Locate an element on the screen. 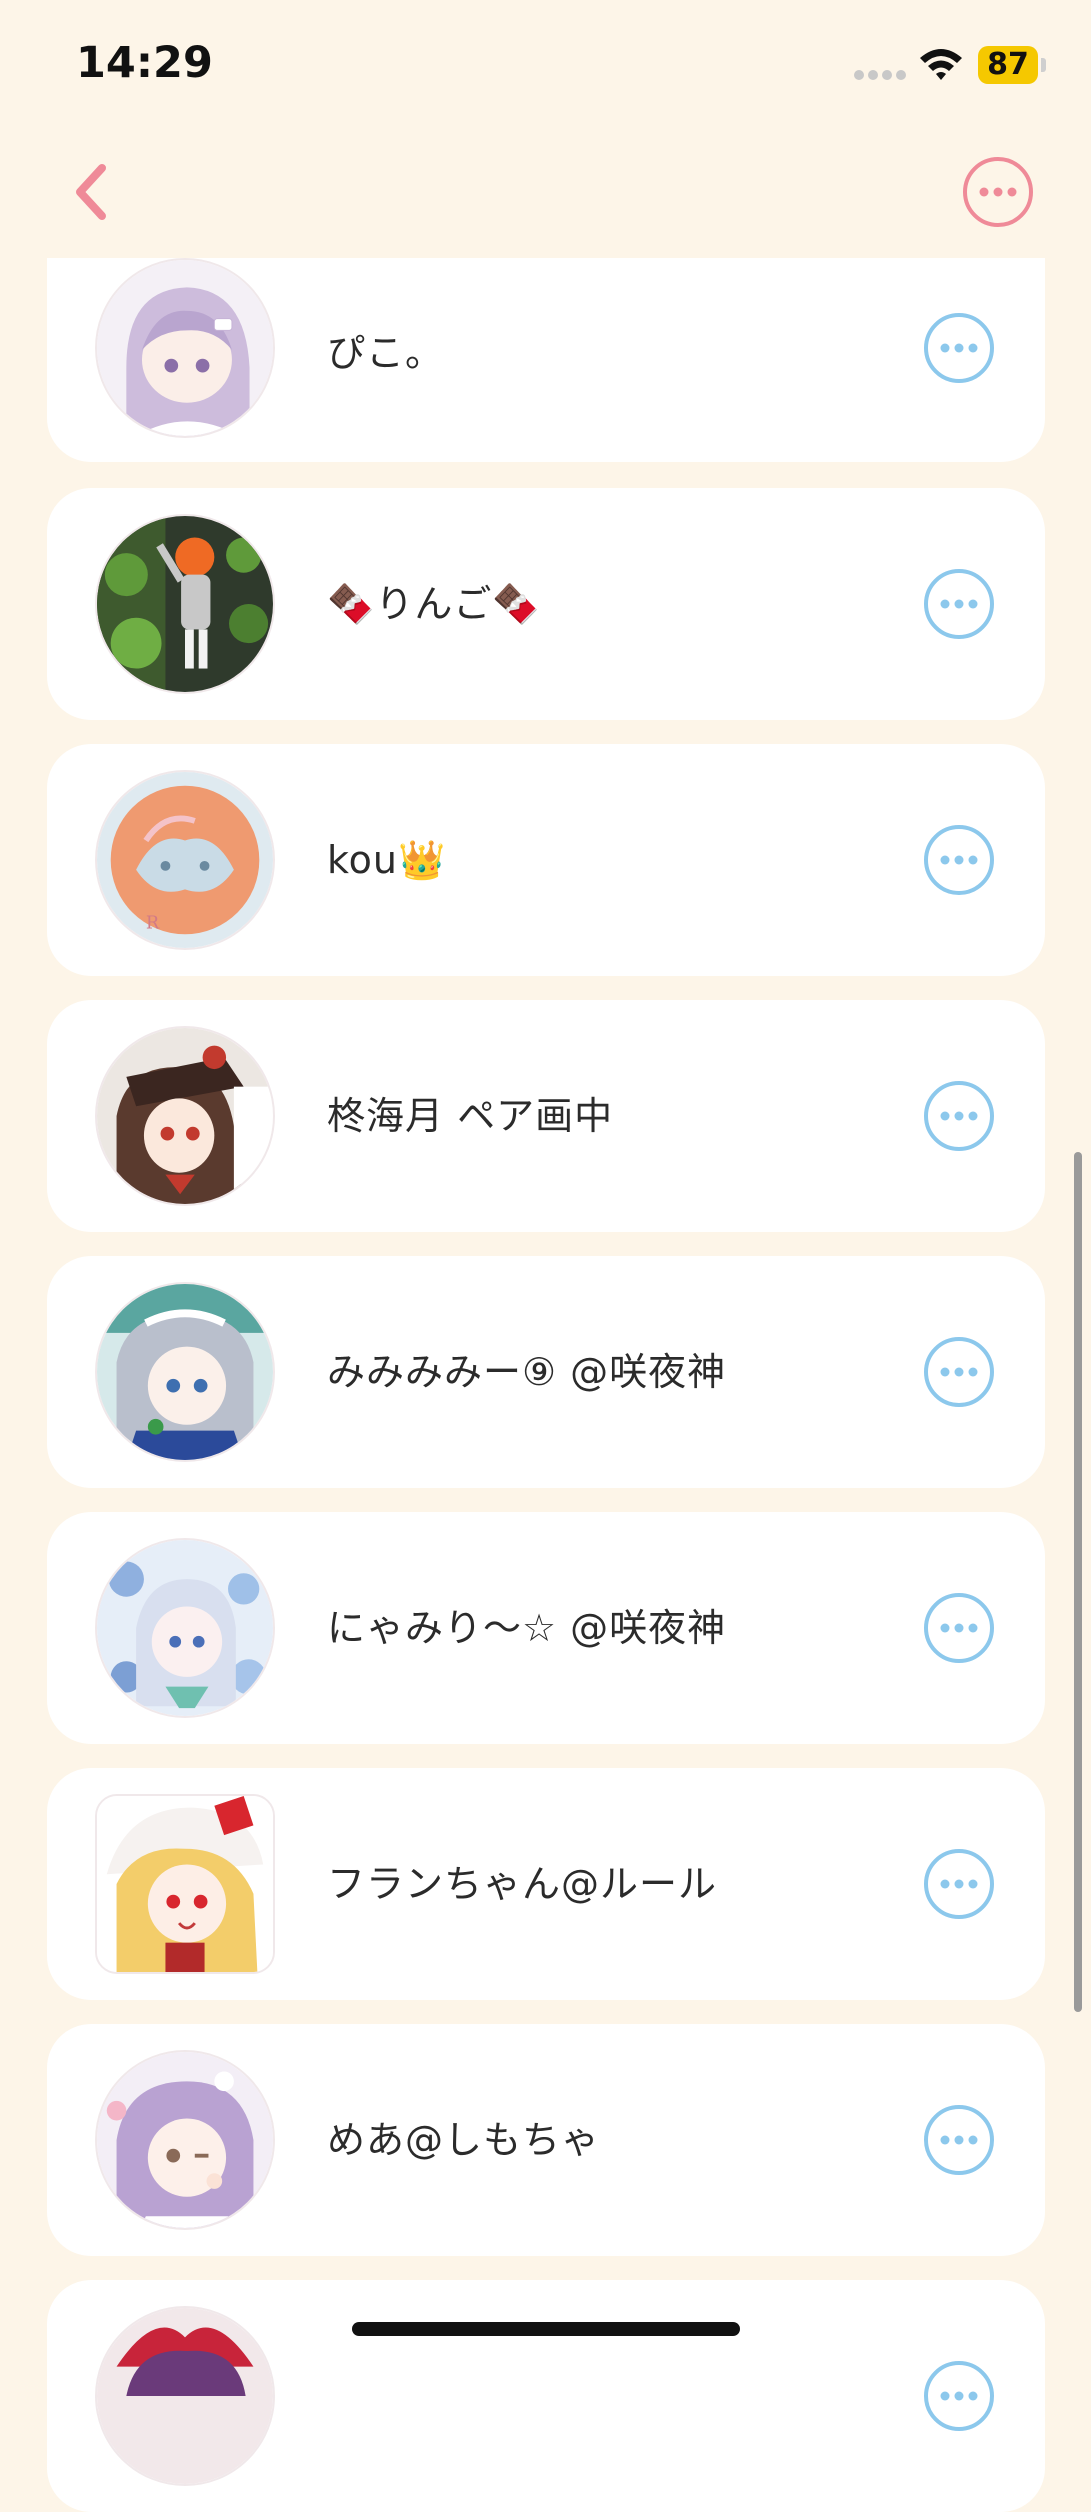 The height and width of the screenshot is (2512, 1091). list-item: めあ@しもちゃ is located at coordinates (546, 2140).